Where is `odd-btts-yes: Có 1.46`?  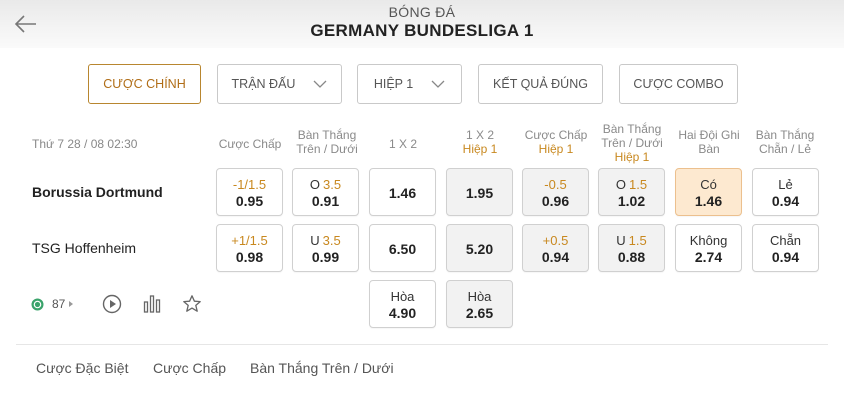
odd-btts-yes: Có 1.46 is located at coordinates (708, 192).